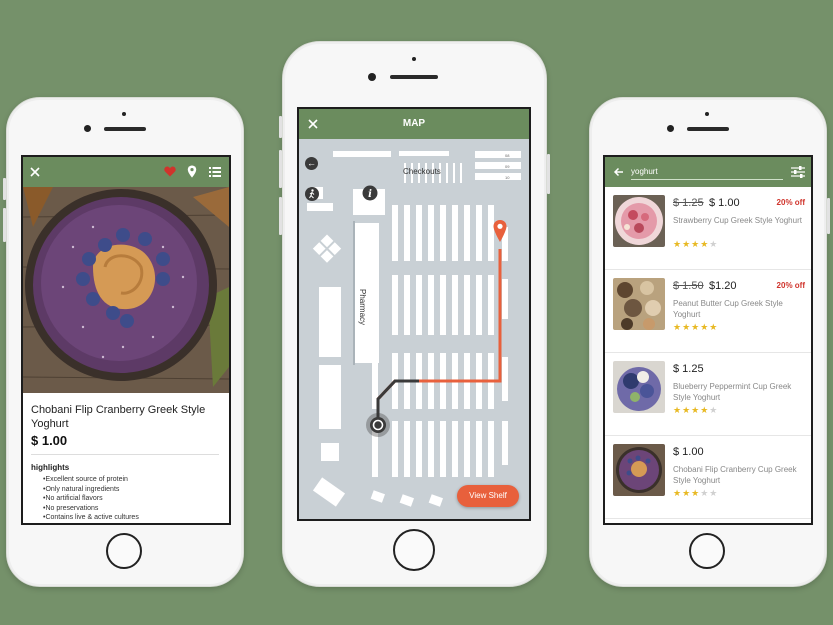 The image size is (833, 625). What do you see at coordinates (723, 286) in the screenshot?
I see `sale-price: $1.20` at bounding box center [723, 286].